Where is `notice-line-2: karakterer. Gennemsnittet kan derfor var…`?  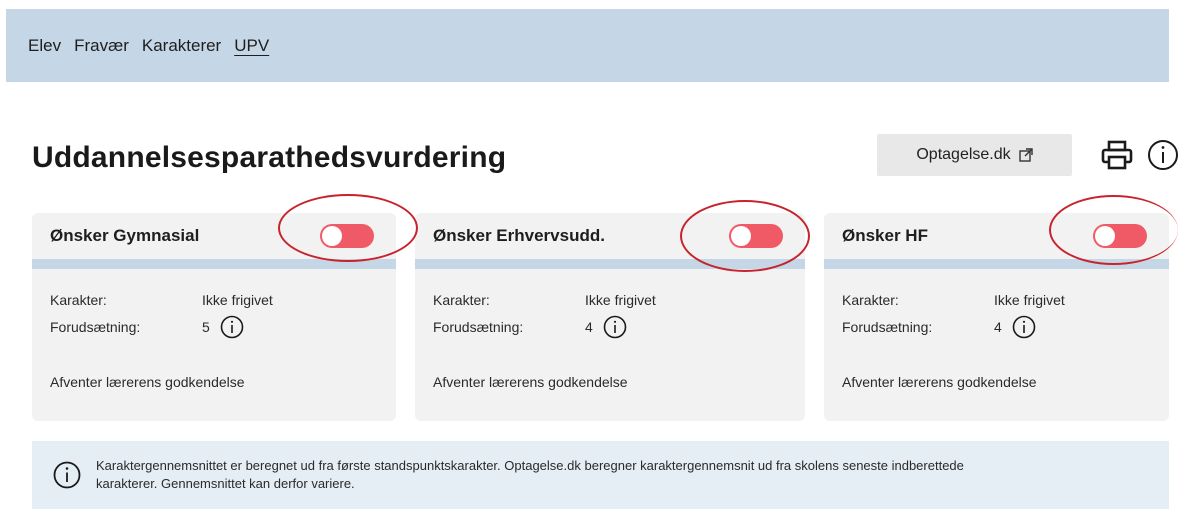
notice-line-2: karakterer. Gennemsnittet kan derfor var… is located at coordinates (225, 483).